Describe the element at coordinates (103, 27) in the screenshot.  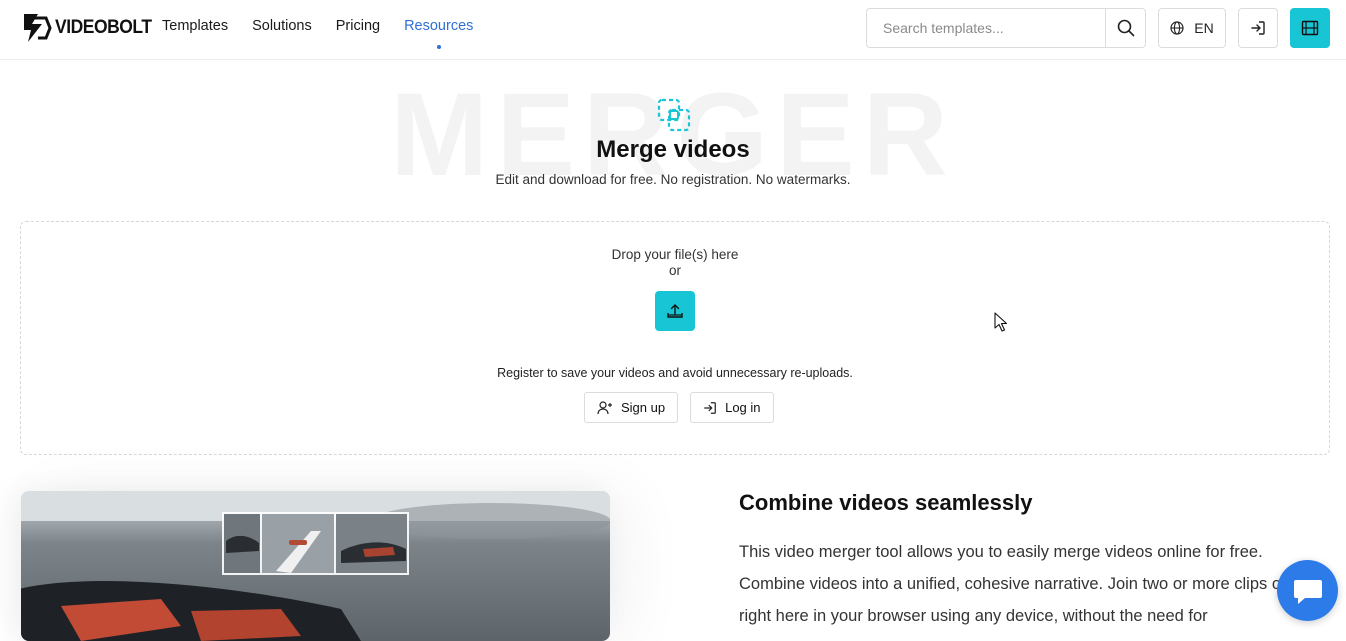
I see `logo-wordmark: VIDEOBOLT` at that location.